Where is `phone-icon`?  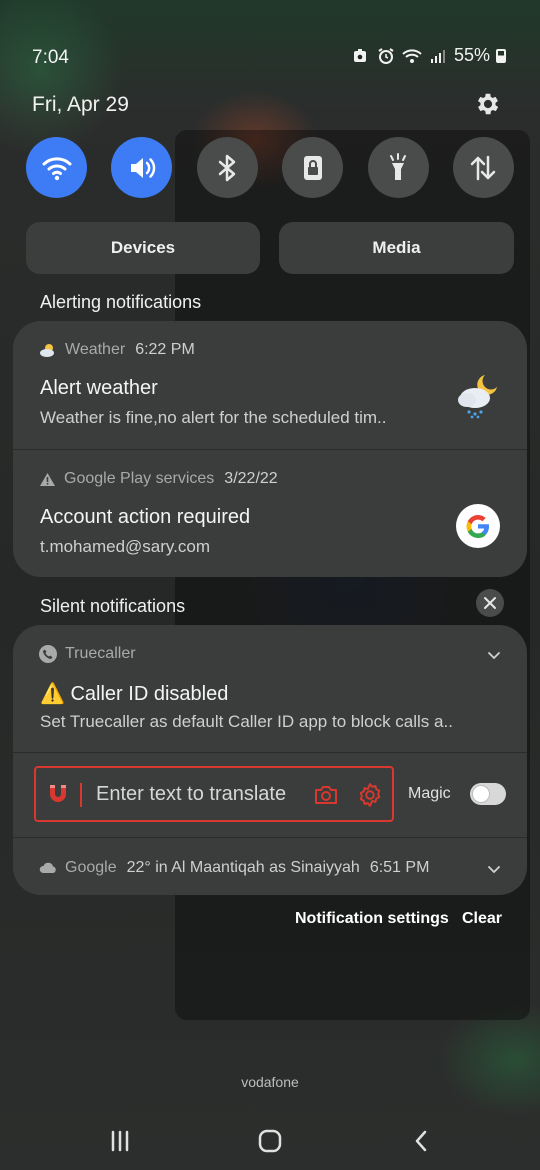 phone-icon is located at coordinates (48, 654).